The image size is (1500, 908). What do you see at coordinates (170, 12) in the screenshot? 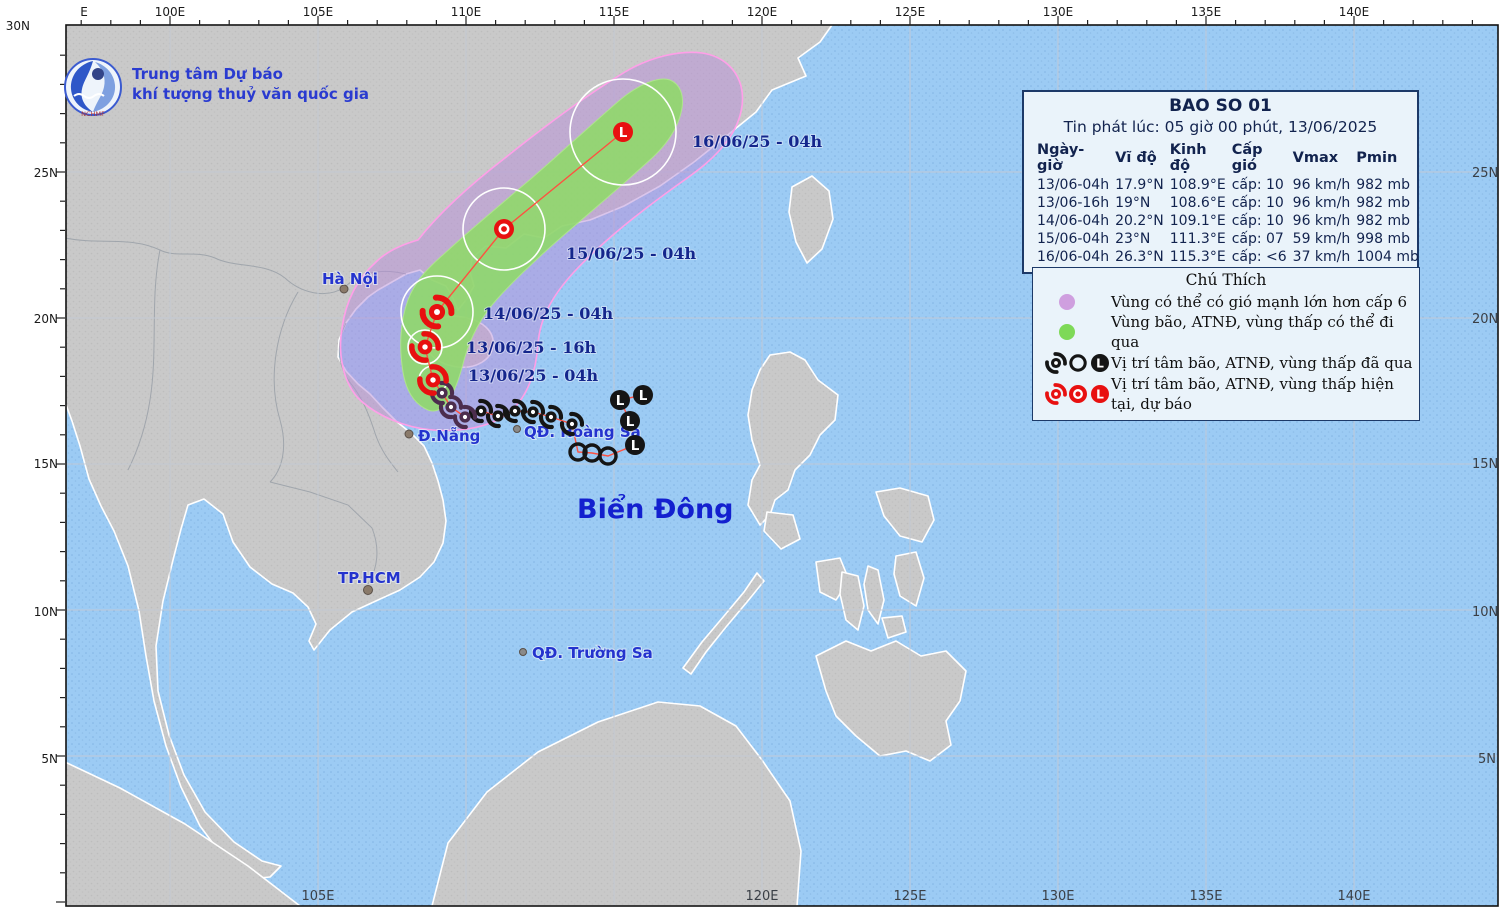
I see `axis-top-100e: 100E` at bounding box center [170, 12].